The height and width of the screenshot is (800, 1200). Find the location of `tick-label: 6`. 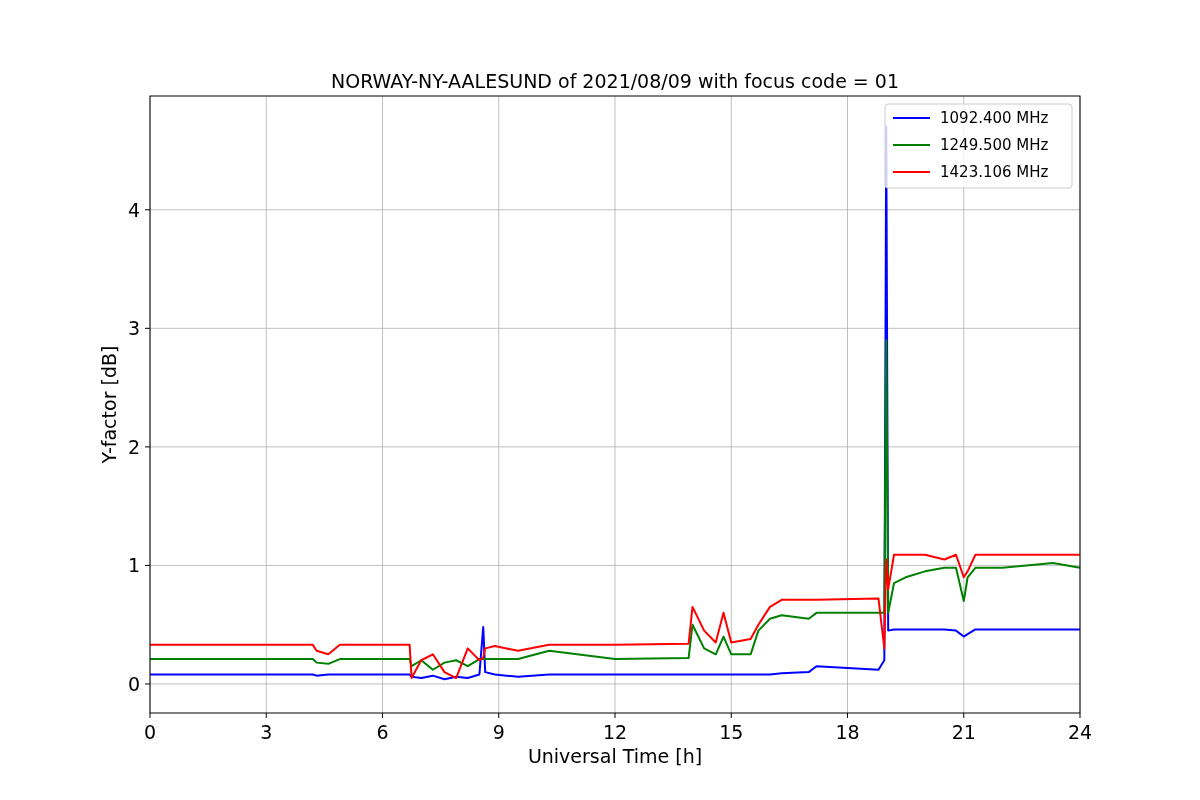

tick-label: 6 is located at coordinates (382, 732).